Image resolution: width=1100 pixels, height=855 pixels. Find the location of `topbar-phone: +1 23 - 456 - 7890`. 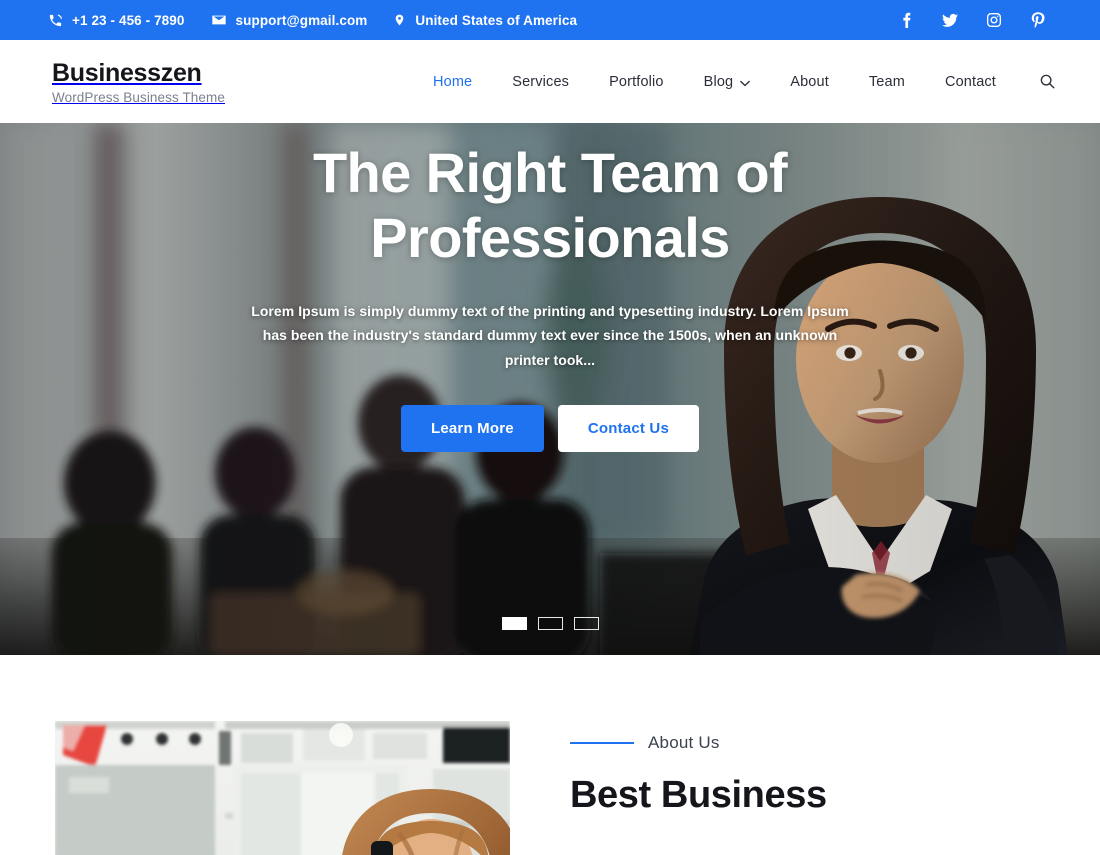

topbar-phone: +1 23 - 456 - 7890 is located at coordinates (116, 20).